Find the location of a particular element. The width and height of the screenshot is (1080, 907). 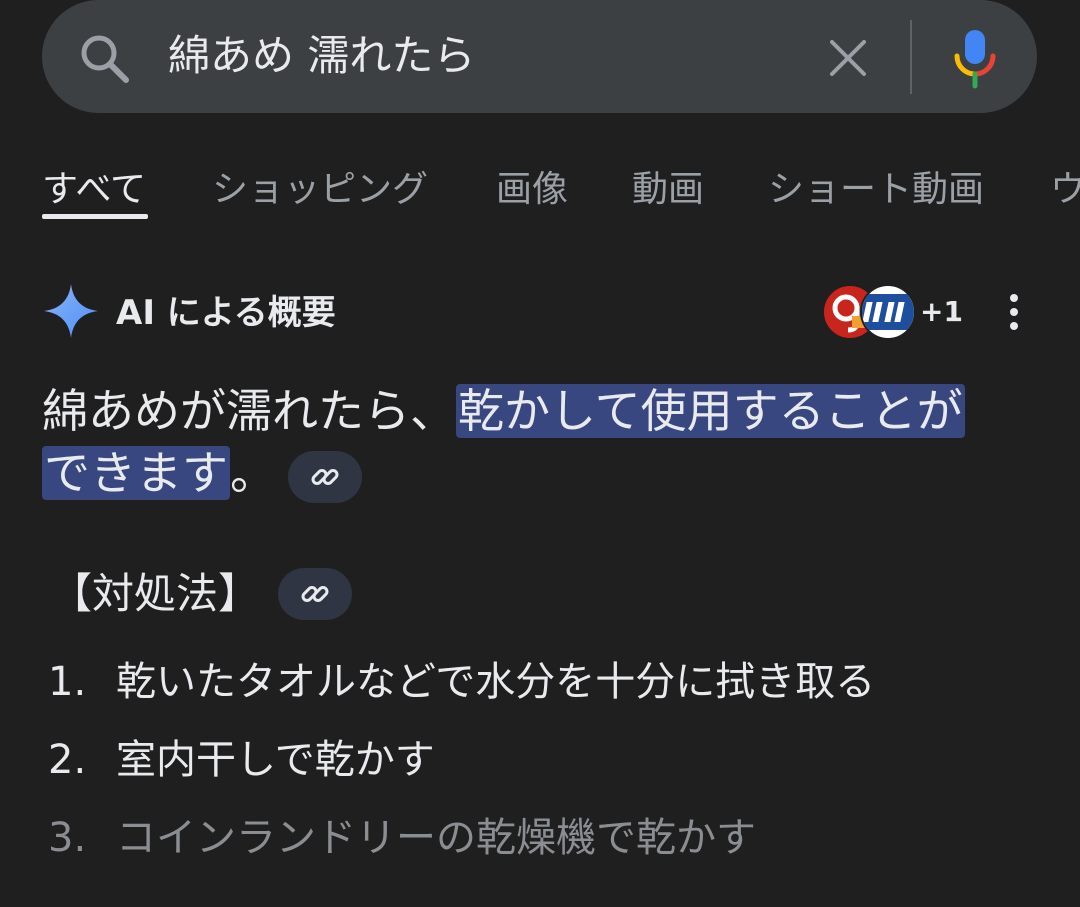

step-text: 乾いたタオルなどで水分を十分に拭き取る is located at coordinates (496, 682).